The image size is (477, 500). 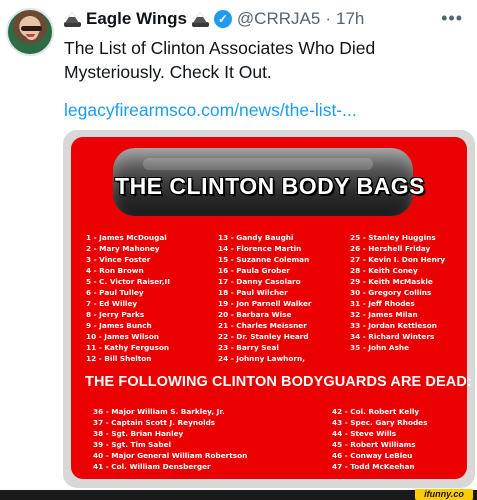 What do you see at coordinates (30, 32) in the screenshot?
I see `avatar` at bounding box center [30, 32].